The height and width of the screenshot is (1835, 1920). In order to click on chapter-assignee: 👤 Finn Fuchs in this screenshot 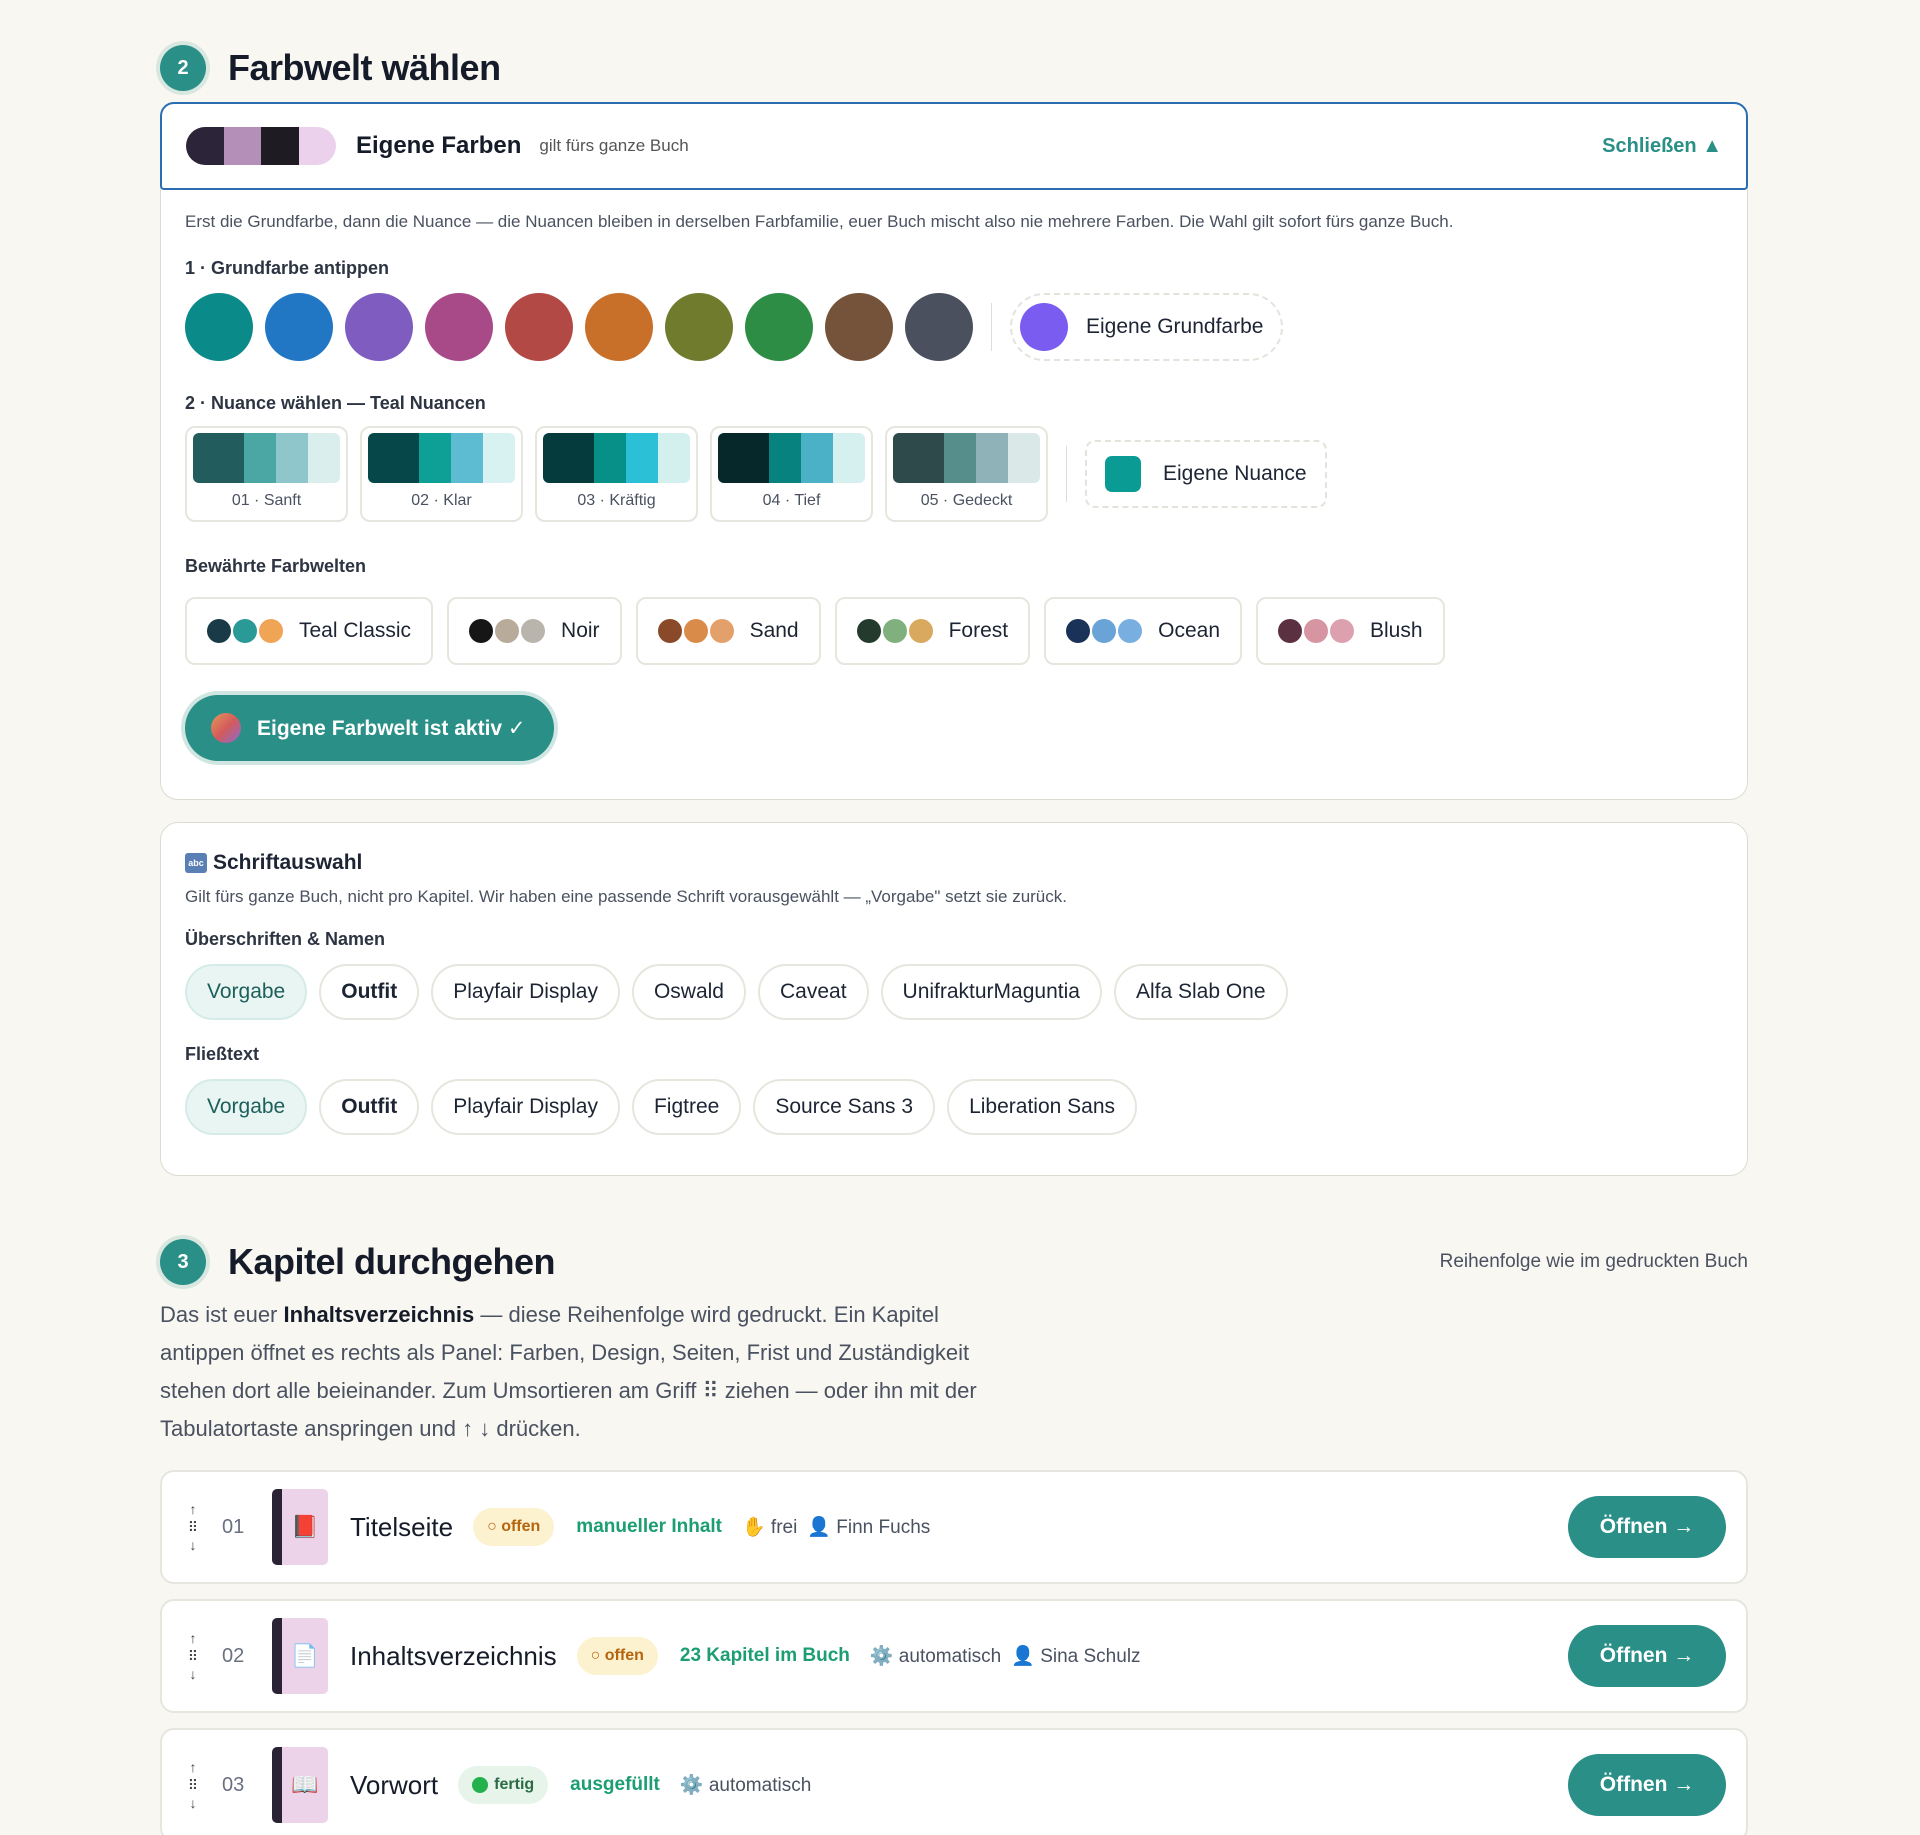, I will do `click(869, 1527)`.